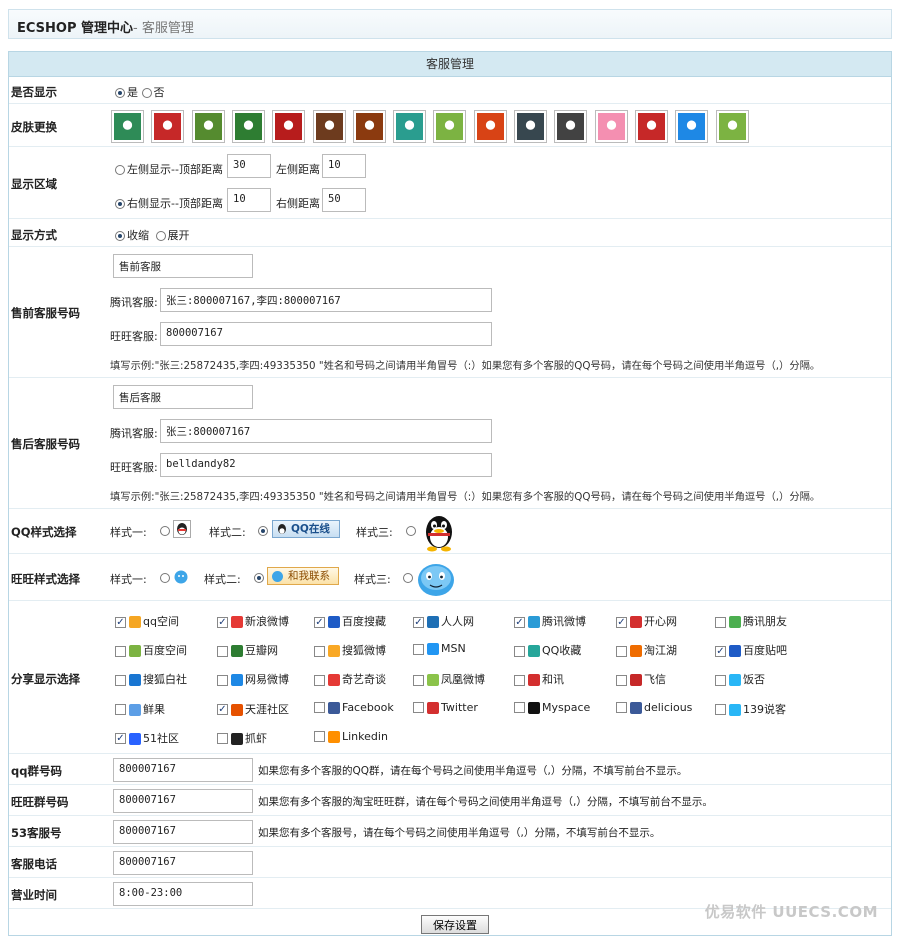  What do you see at coordinates (253, 709) in the screenshot?
I see `share-item: ✓ 天涯社区` at bounding box center [253, 709].